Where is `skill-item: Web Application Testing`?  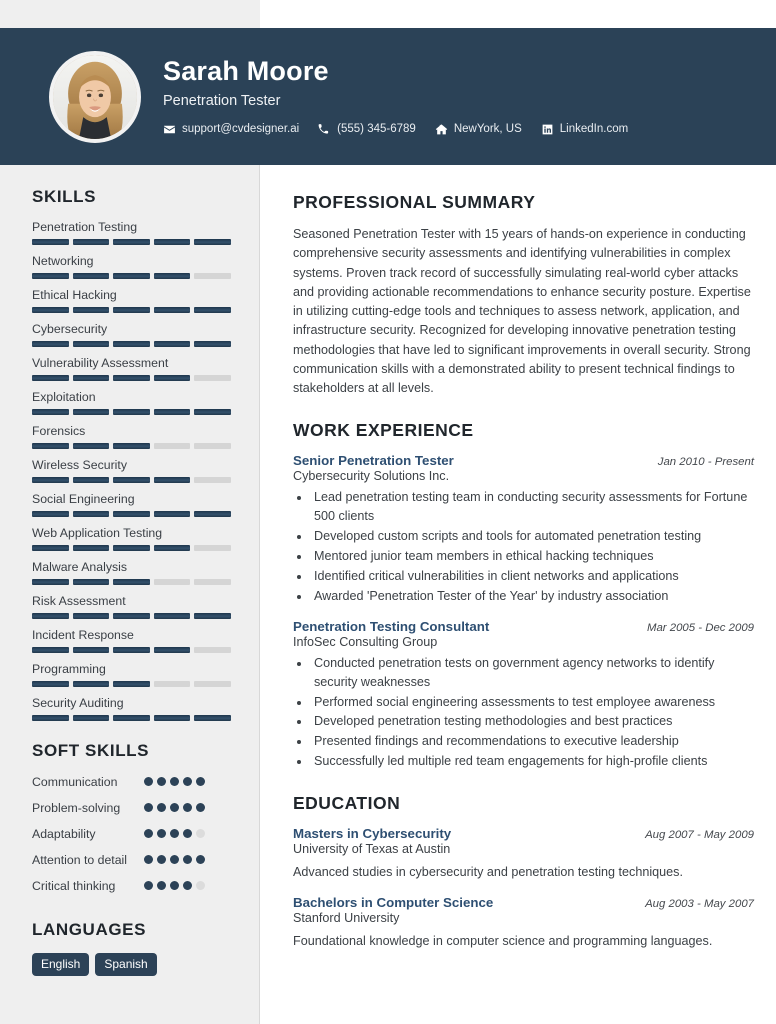
skill-item: Web Application Testing is located at coordinates (131, 538).